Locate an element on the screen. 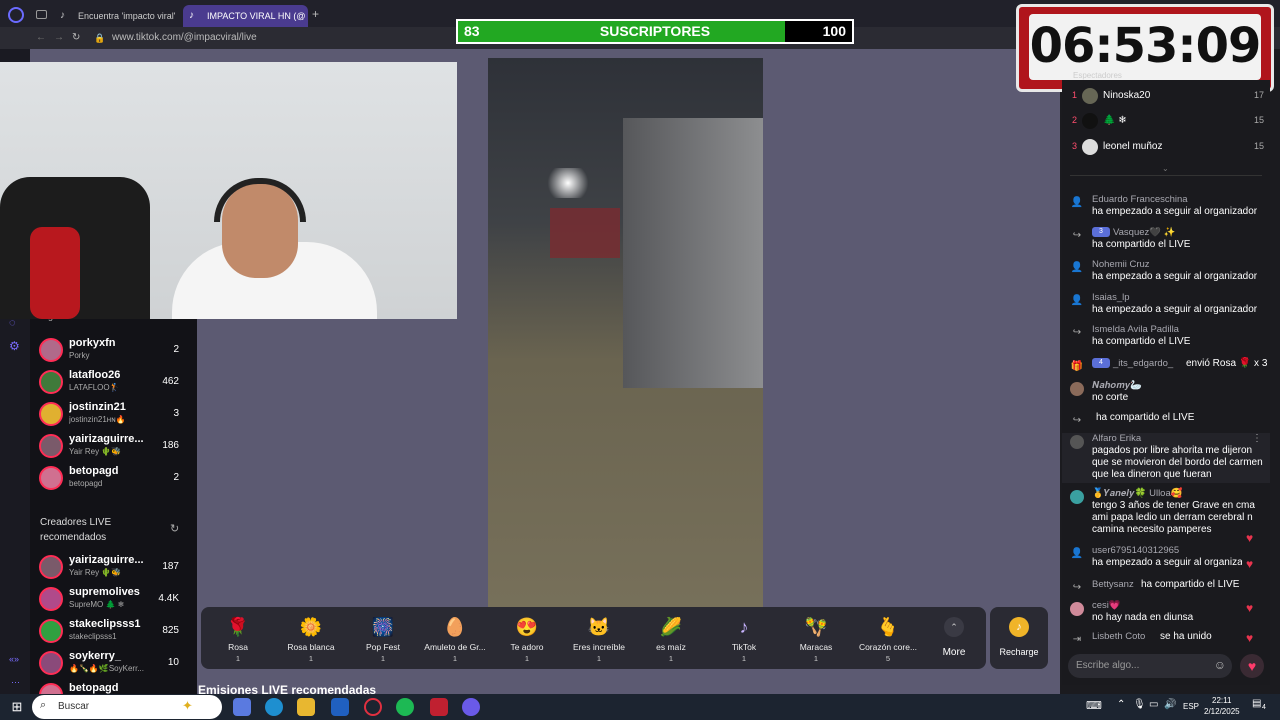 The width and height of the screenshot is (1280, 720). chat-username: Lisbeth Coto is located at coordinates (1118, 636).